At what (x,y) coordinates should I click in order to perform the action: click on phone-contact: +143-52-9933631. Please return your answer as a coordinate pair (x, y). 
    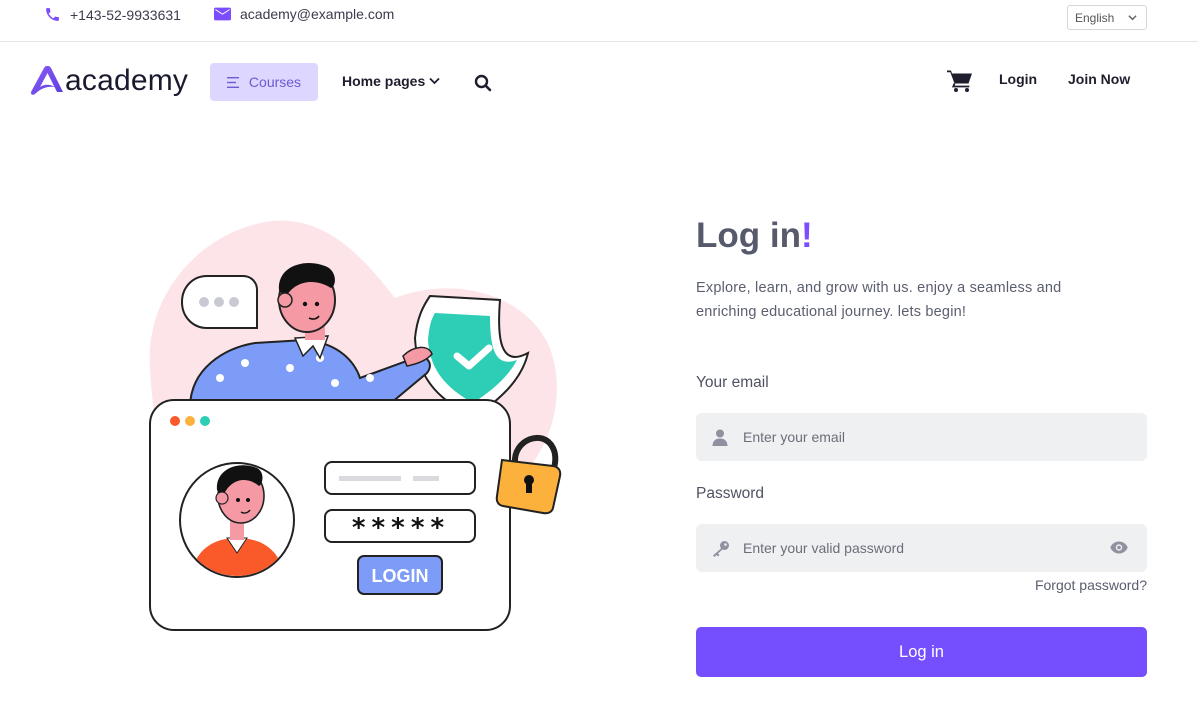
    Looking at the image, I should click on (112, 14).